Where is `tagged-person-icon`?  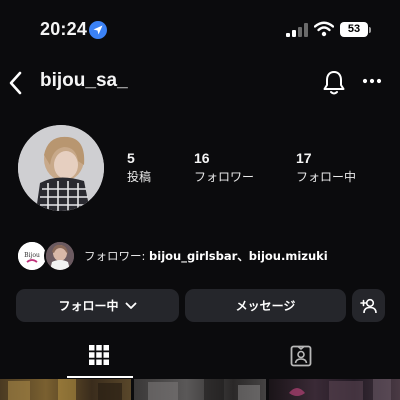 tagged-person-icon is located at coordinates (301, 356).